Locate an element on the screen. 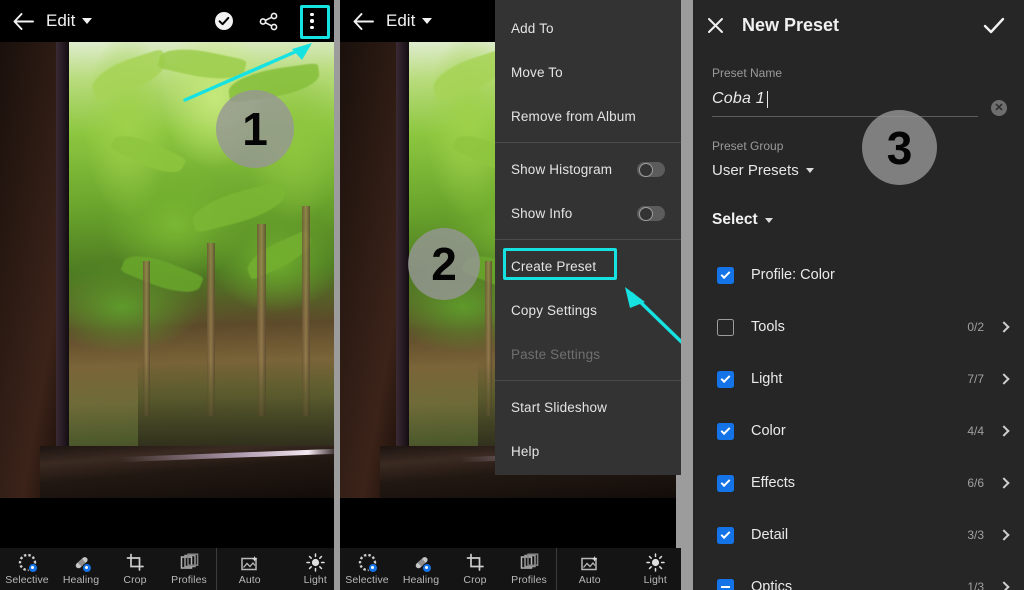  toolbar-group-main-left: Selective Healing Crop Profiles is located at coordinates (108, 569).